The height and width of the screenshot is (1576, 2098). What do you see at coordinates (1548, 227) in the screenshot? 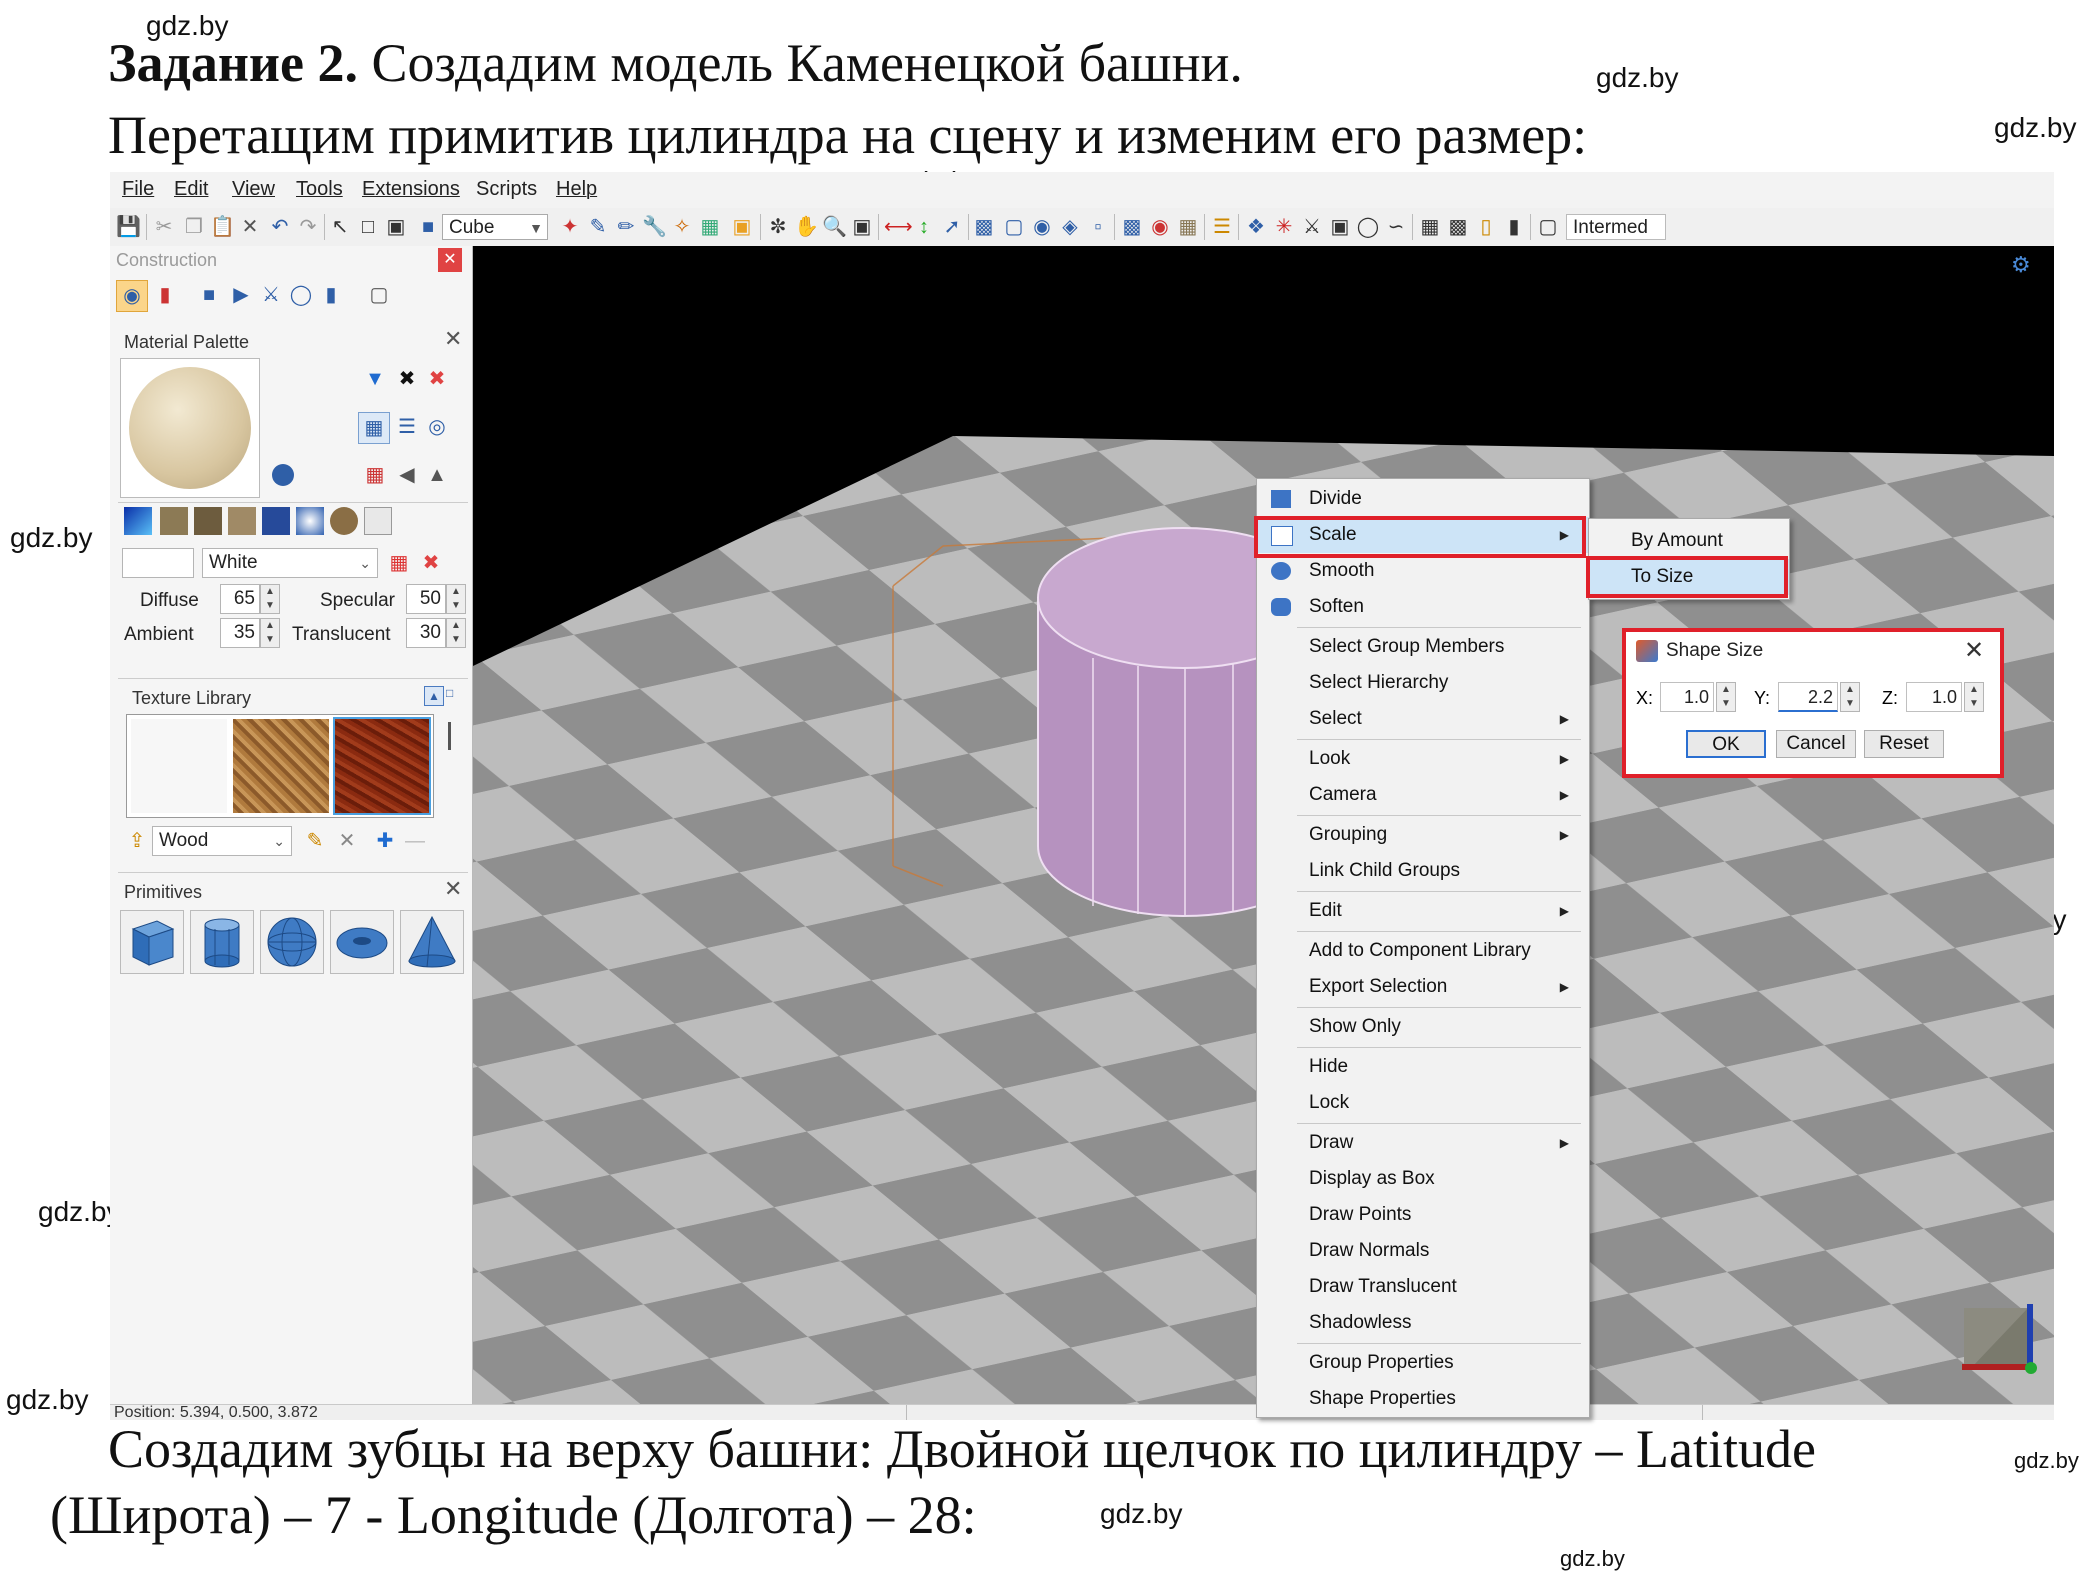
I see `window-icon: ▢` at bounding box center [1548, 227].